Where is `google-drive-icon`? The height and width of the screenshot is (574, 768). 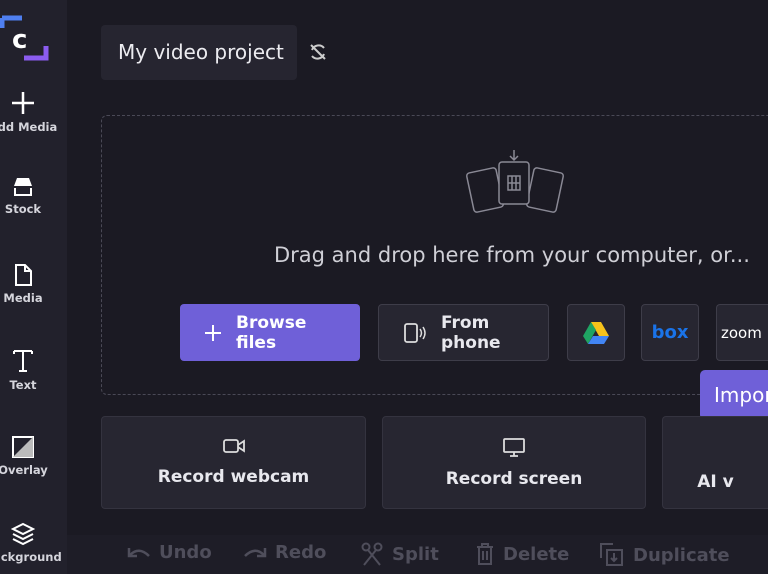
google-drive-icon is located at coordinates (596, 332).